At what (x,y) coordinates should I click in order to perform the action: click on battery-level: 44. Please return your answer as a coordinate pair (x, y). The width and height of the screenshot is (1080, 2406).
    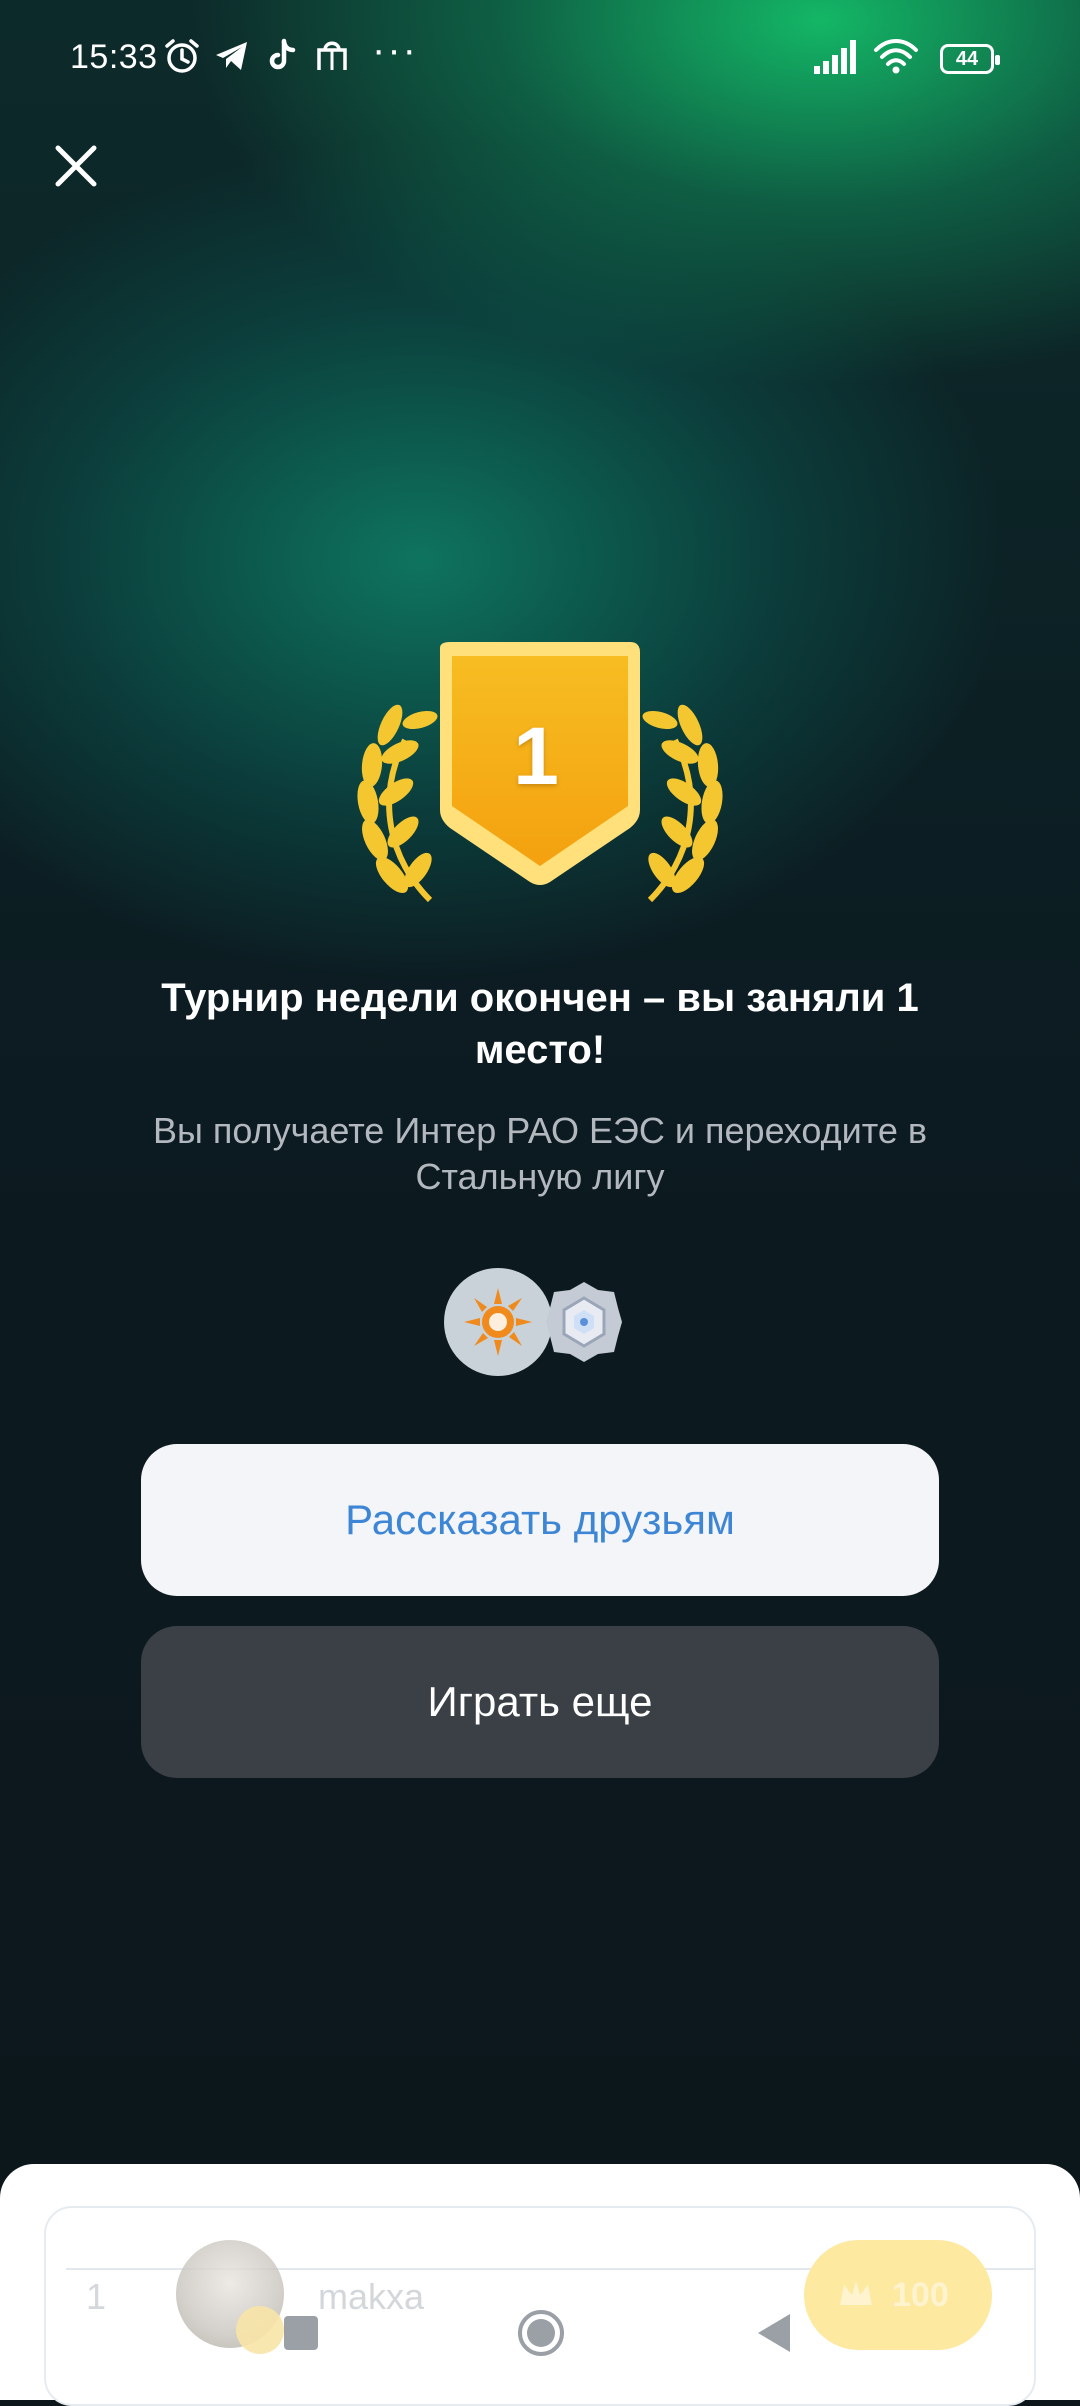
    Looking at the image, I should click on (967, 58).